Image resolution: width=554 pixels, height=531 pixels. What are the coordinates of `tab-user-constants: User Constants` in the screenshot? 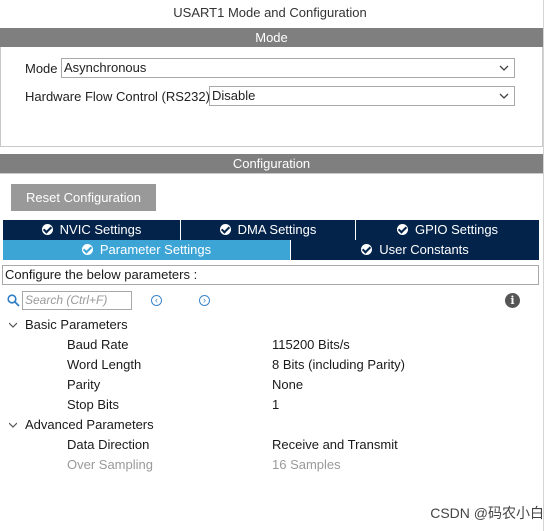 It's located at (415, 250).